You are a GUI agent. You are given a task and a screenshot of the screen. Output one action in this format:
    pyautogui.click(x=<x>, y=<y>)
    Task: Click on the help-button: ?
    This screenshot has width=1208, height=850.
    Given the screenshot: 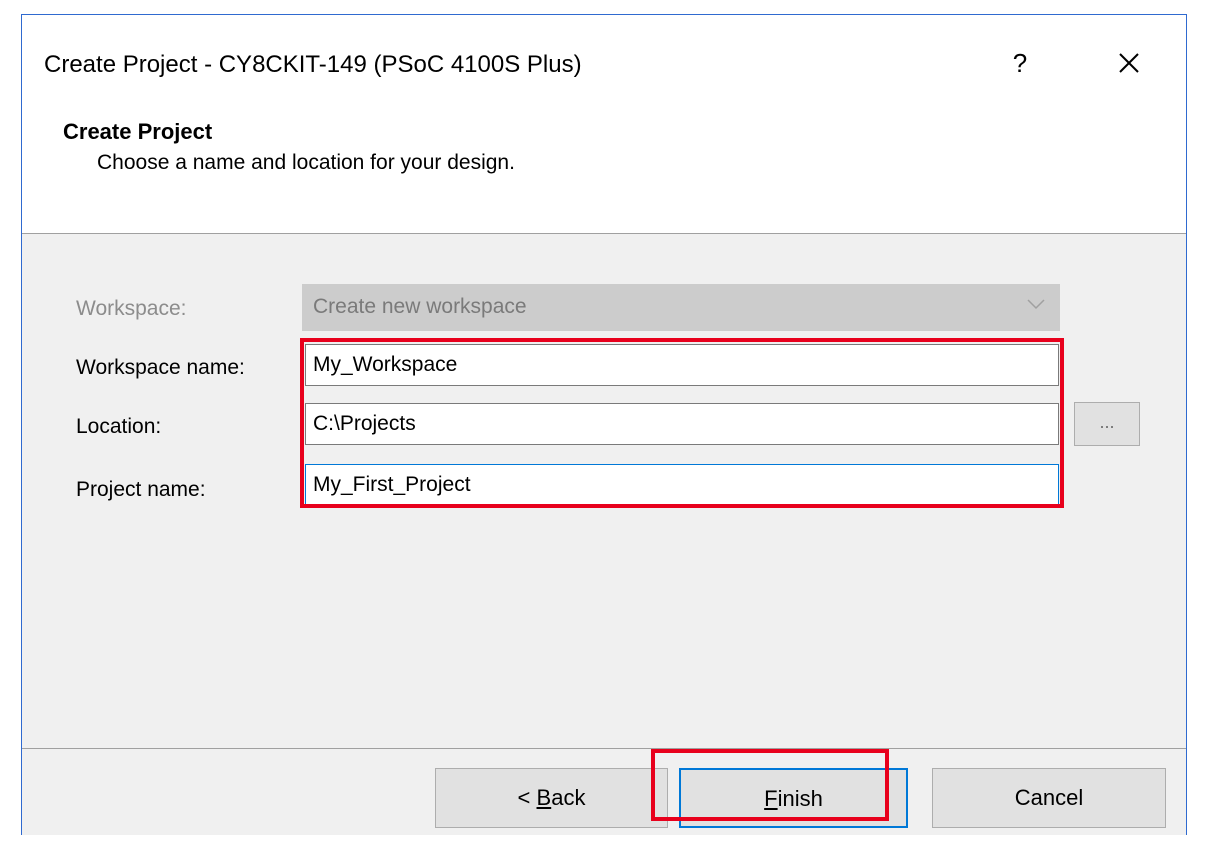 What is the action you would take?
    pyautogui.click(x=1020, y=63)
    